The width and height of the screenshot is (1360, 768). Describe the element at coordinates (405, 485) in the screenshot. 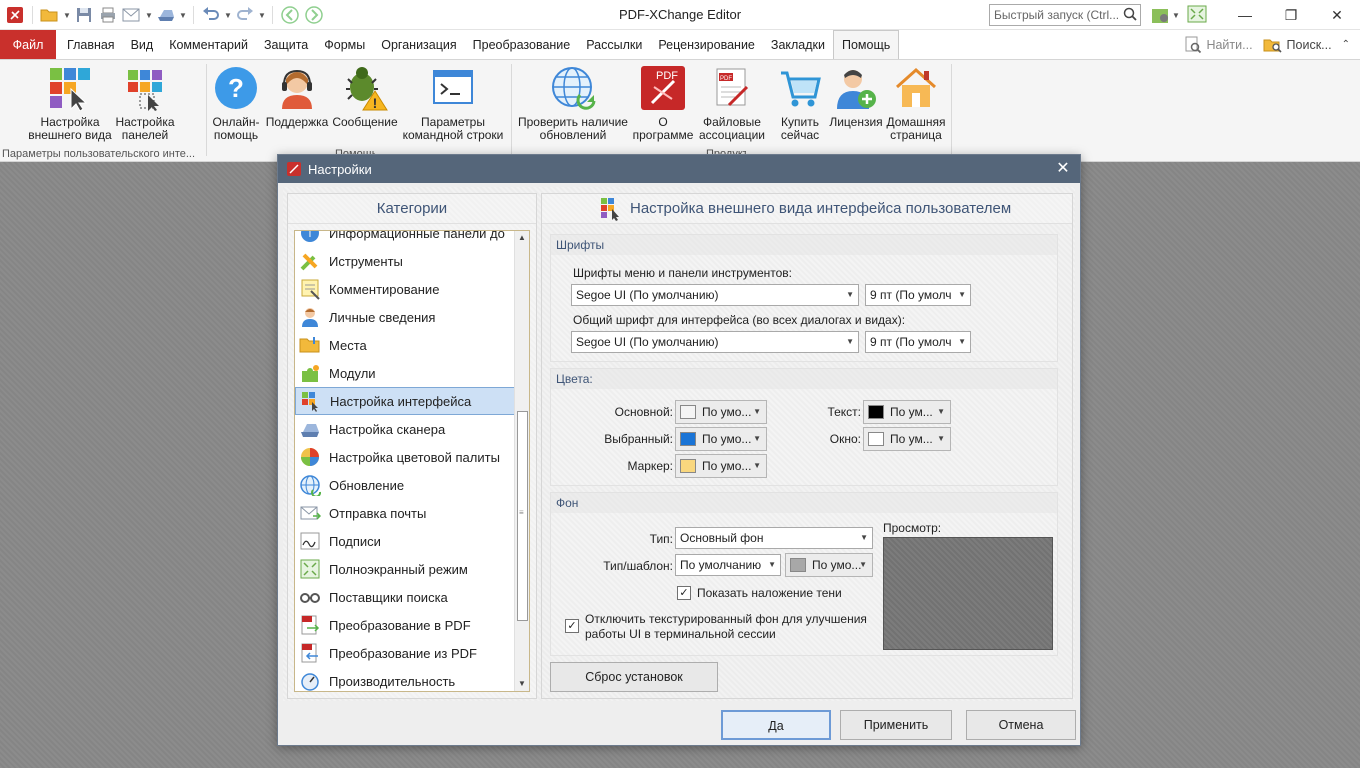

I see `category-item-update: Обновление` at that location.